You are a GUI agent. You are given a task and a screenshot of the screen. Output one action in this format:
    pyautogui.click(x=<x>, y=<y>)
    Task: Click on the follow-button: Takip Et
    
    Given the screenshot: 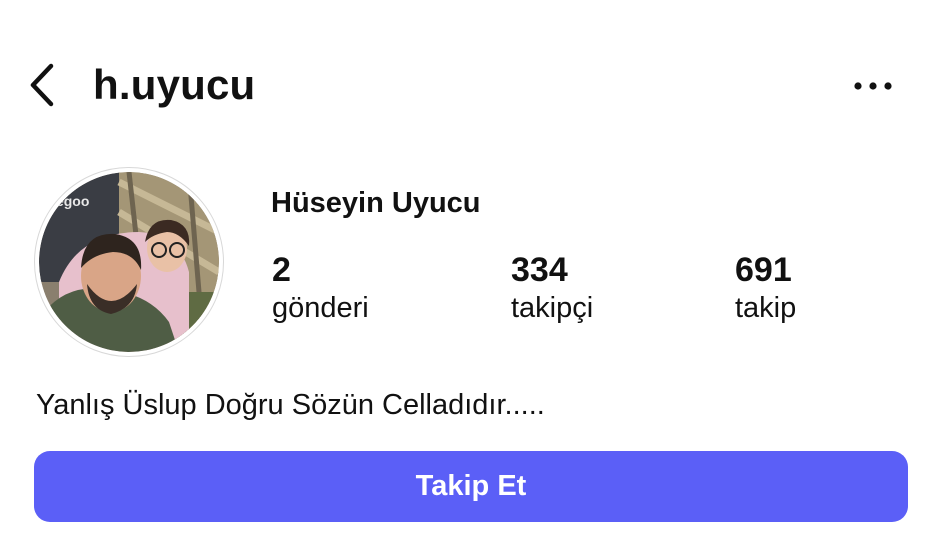 What is the action you would take?
    pyautogui.click(x=471, y=486)
    